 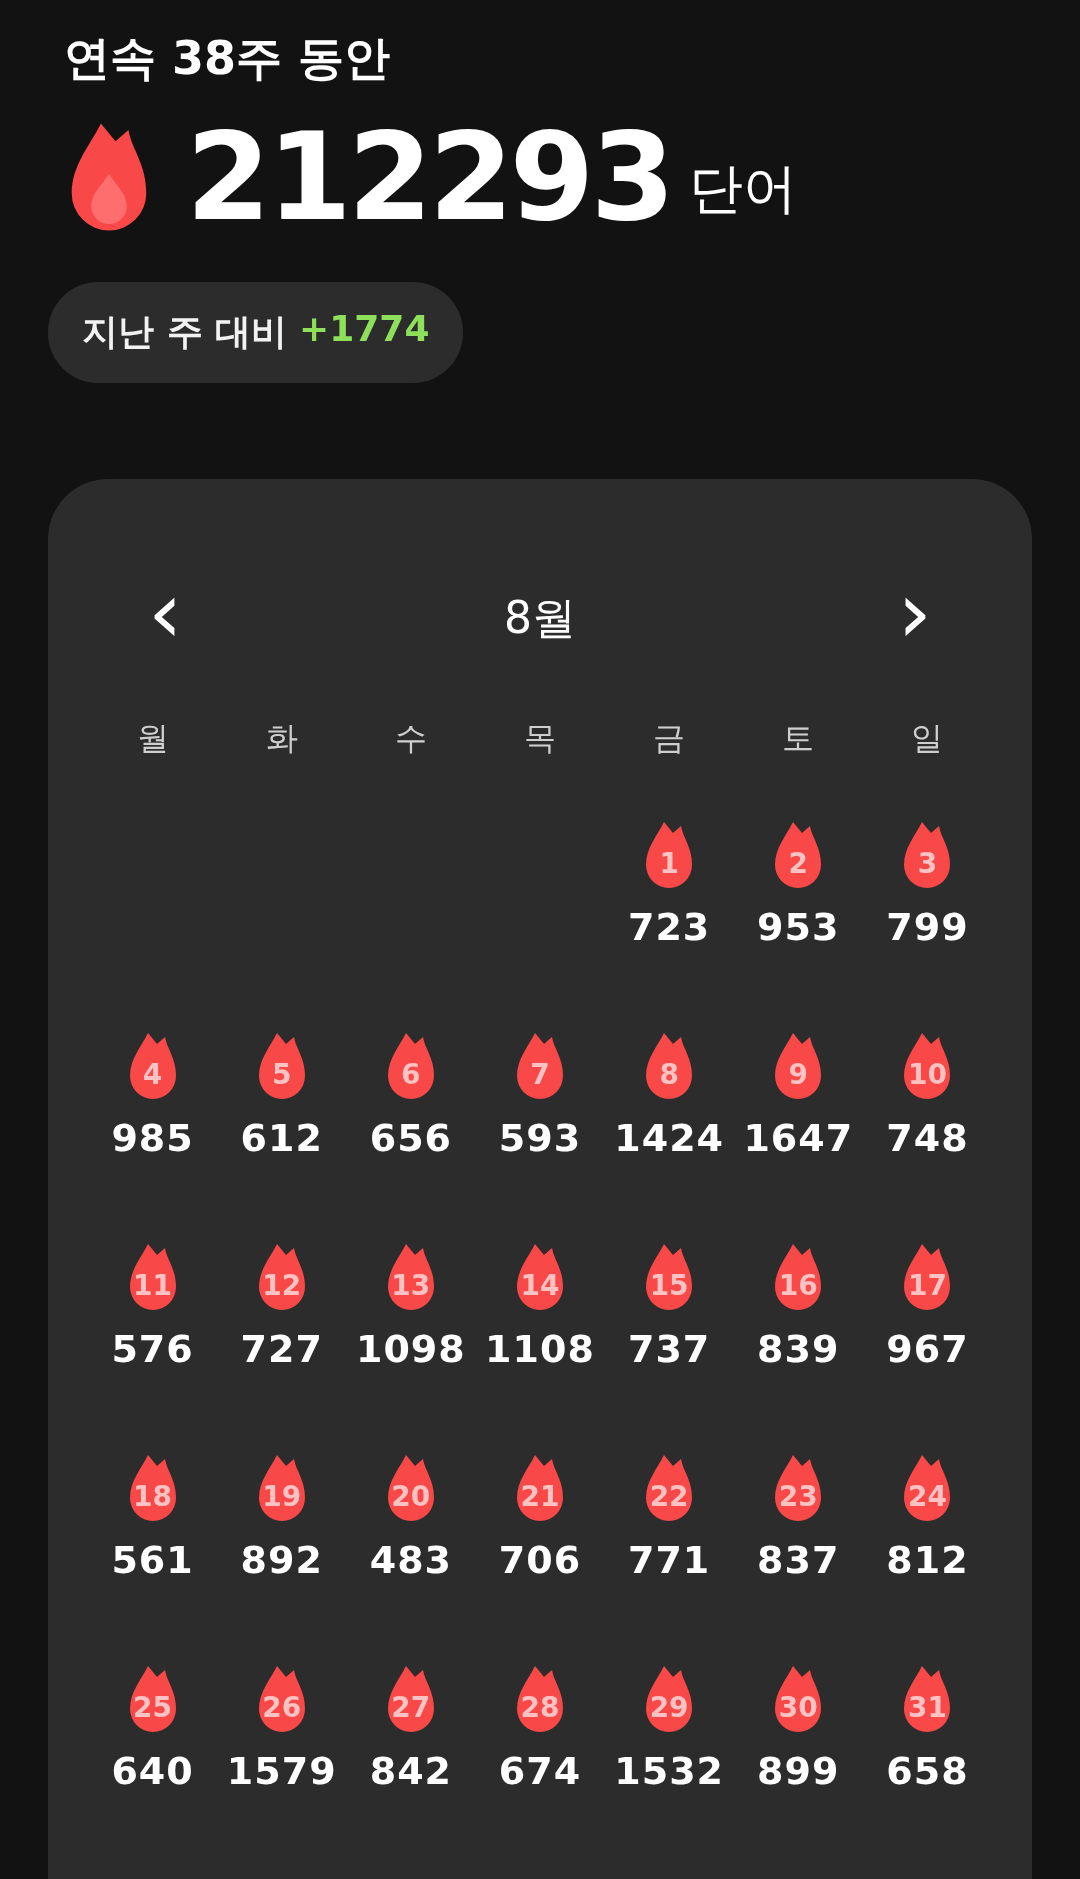 What do you see at coordinates (152, 1138) in the screenshot?
I see `word-count: 985` at bounding box center [152, 1138].